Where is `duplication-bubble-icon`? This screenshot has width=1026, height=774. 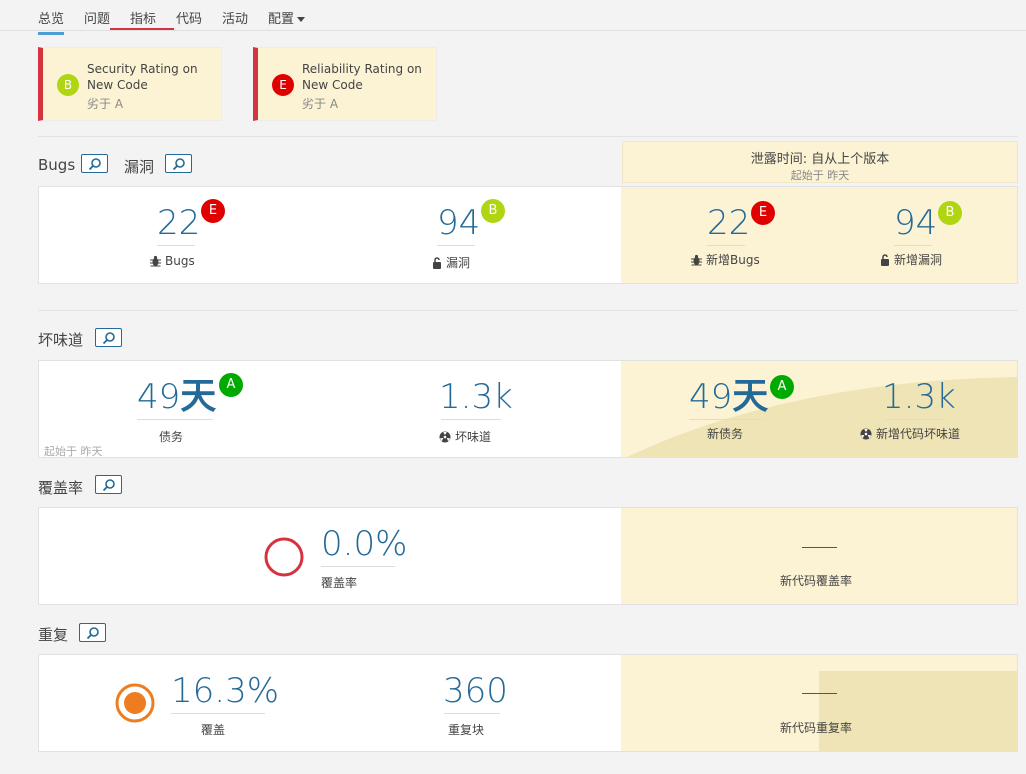
duplication-bubble-icon is located at coordinates (135, 703).